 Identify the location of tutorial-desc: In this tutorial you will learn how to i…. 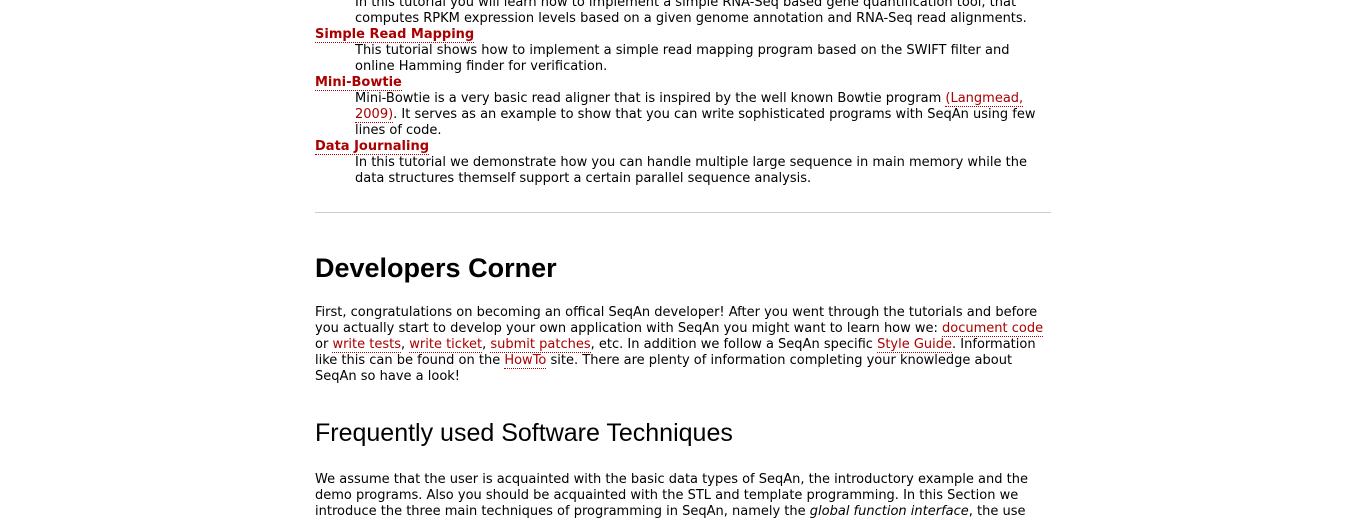
(691, 13).